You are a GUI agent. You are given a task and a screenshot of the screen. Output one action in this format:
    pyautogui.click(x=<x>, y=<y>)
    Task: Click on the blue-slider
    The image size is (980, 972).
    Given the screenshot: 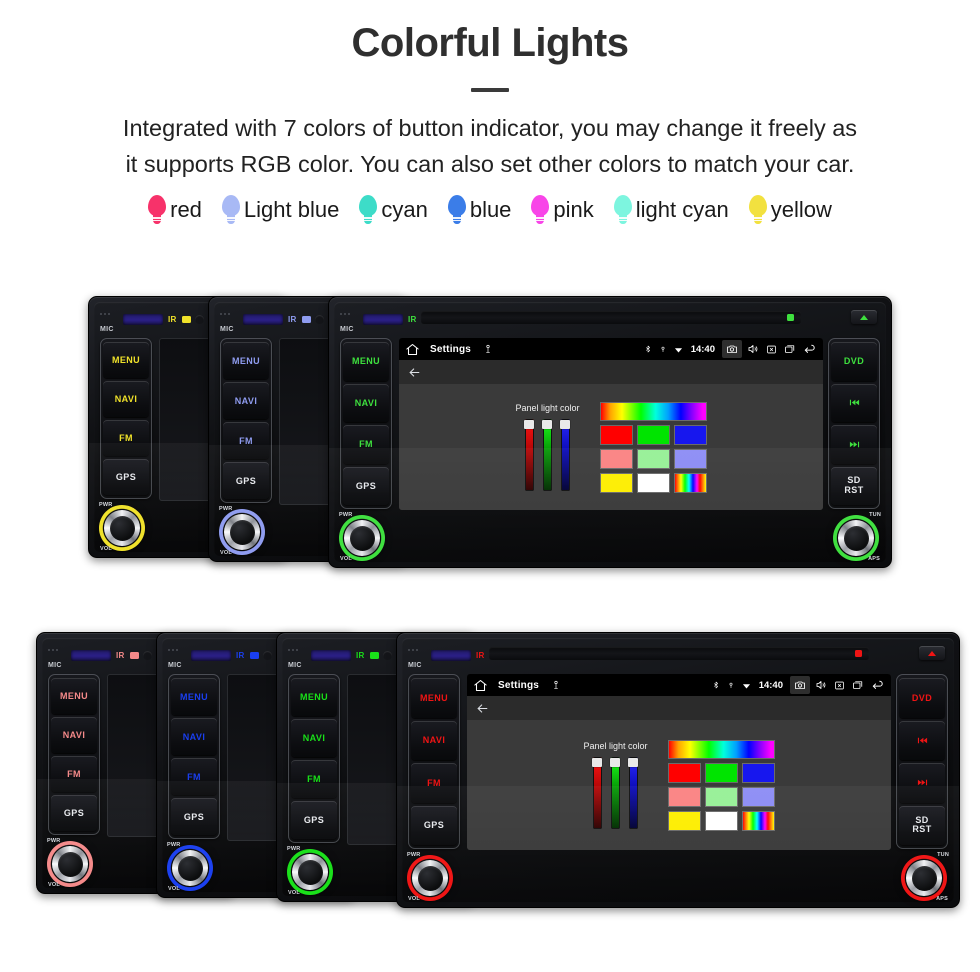 What is the action you would take?
    pyautogui.click(x=565, y=455)
    